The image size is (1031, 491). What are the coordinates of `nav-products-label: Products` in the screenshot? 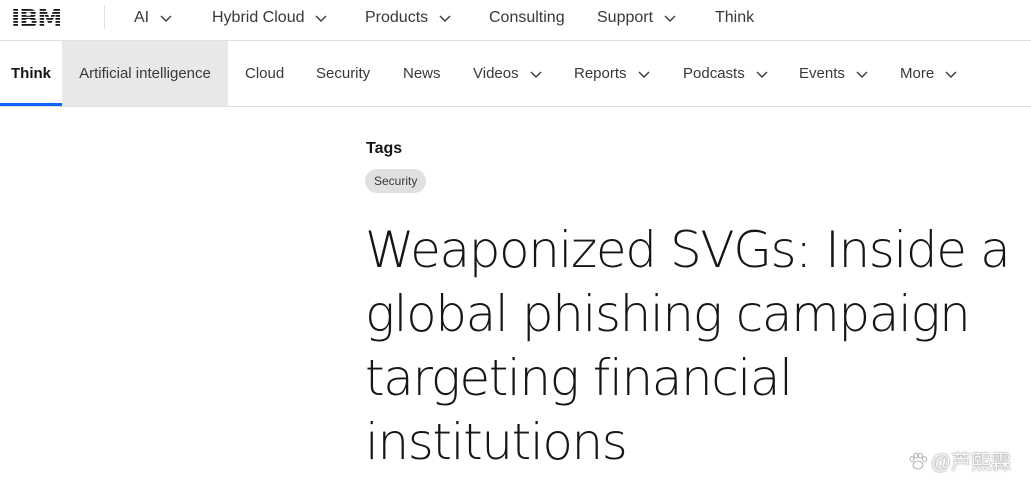 It's located at (397, 17).